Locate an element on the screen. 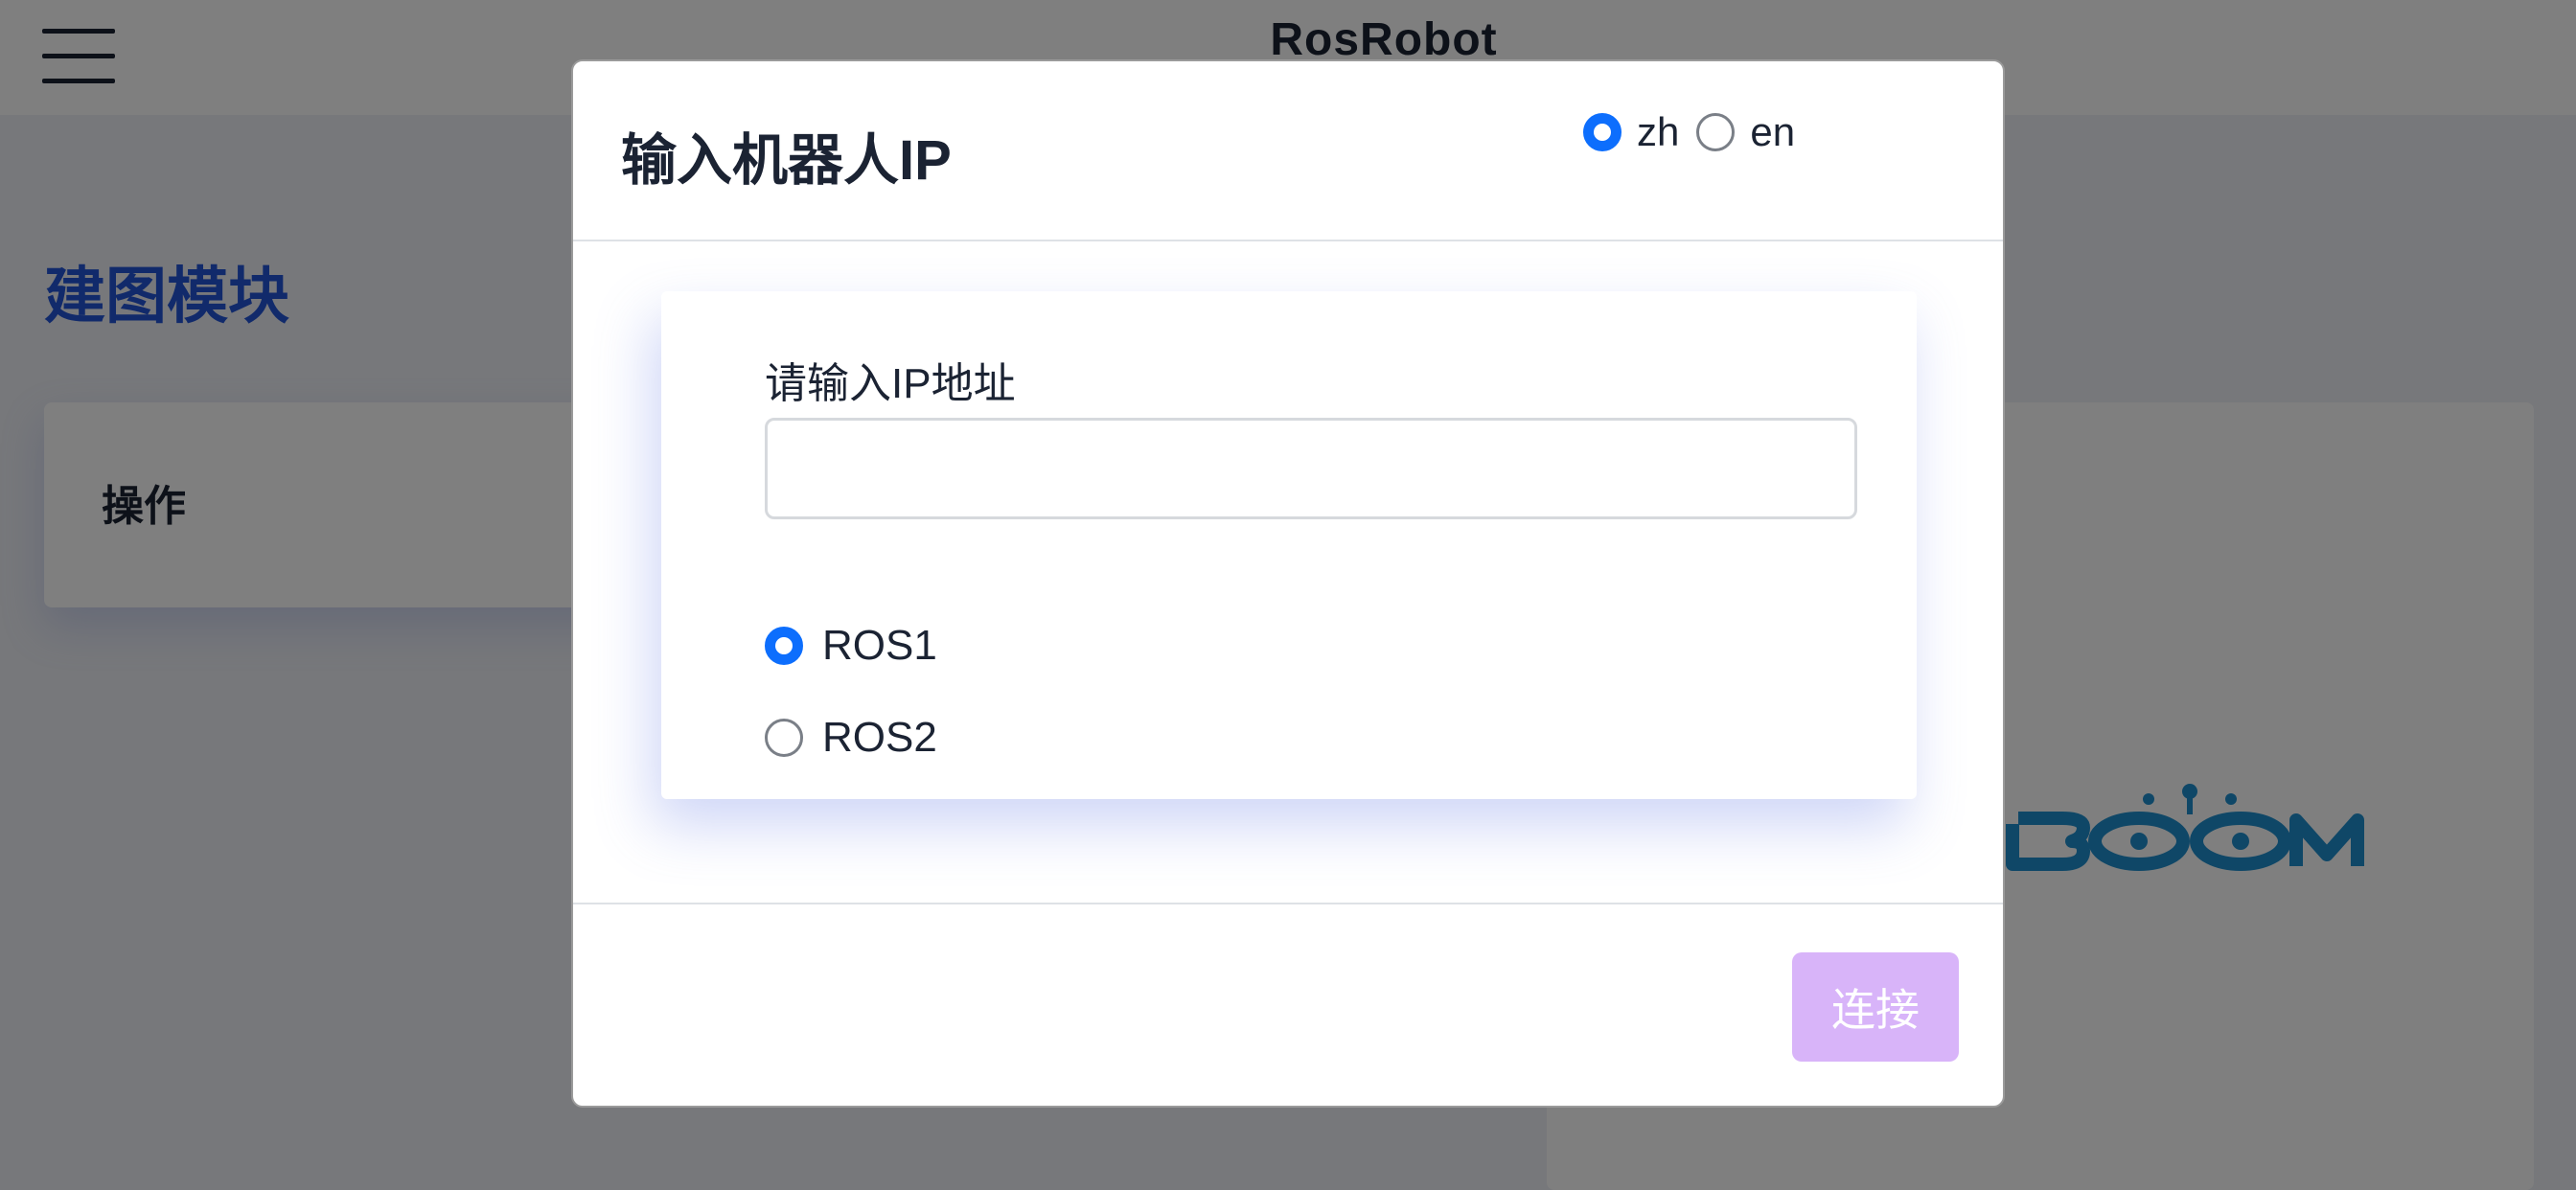  lang-label-zh: zh is located at coordinates (1658, 132).